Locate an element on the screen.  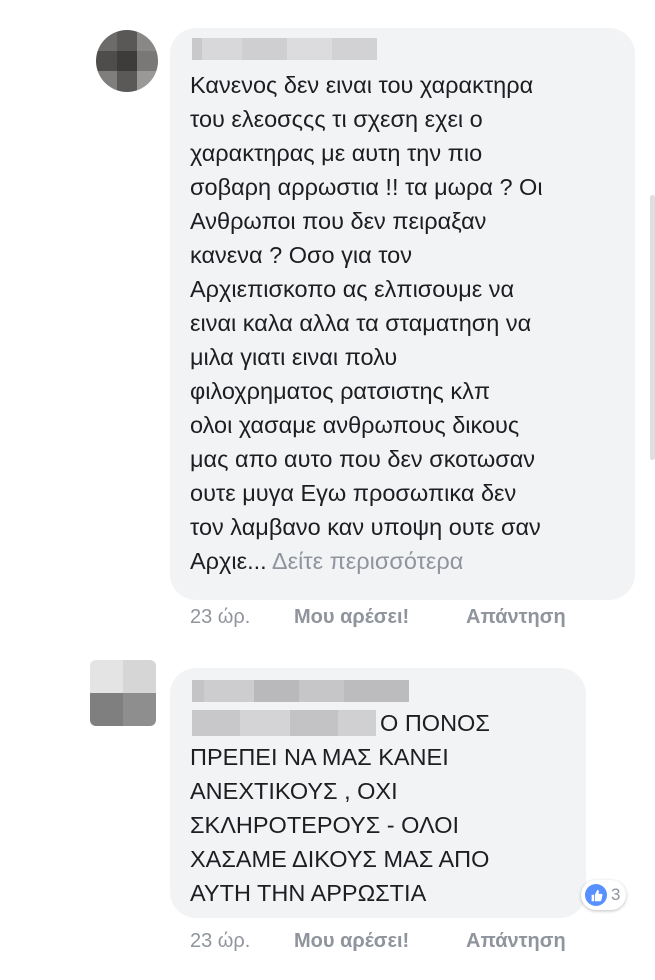
like-reaction-icon is located at coordinates (596, 895).